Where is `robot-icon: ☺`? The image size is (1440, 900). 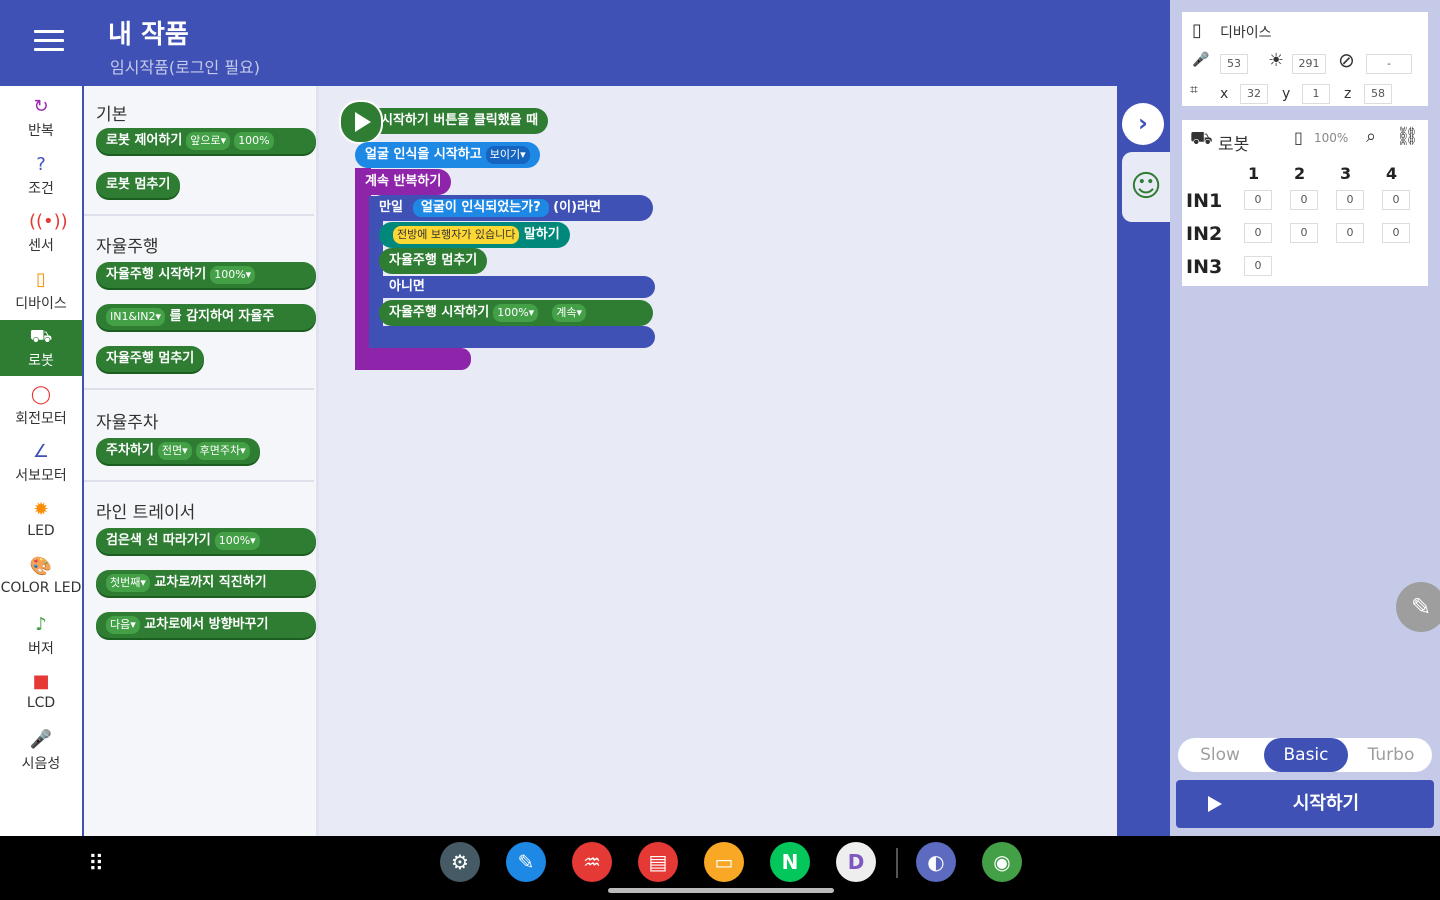 robot-icon: ☺ is located at coordinates (1146, 187).